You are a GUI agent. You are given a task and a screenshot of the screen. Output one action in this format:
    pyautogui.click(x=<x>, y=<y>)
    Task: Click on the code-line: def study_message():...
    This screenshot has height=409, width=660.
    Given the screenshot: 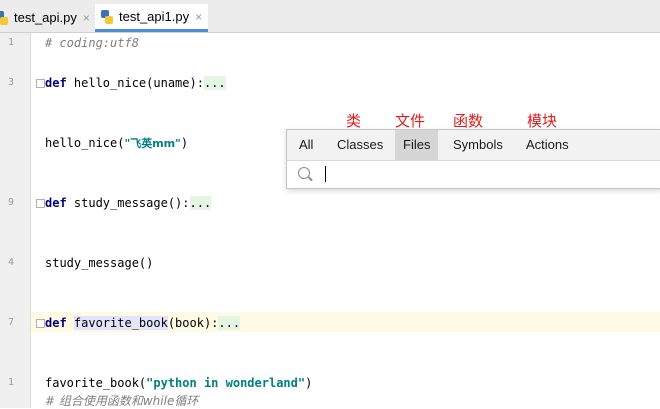 What is the action you would take?
    pyautogui.click(x=128, y=203)
    